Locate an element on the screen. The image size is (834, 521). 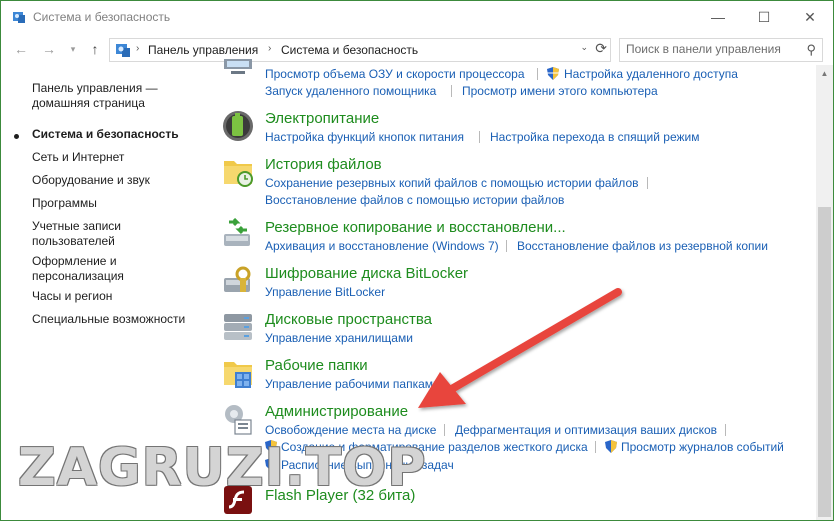
link-windows7-backup: Архивация и восстановление (Windows 7) is located at coordinates (382, 246).